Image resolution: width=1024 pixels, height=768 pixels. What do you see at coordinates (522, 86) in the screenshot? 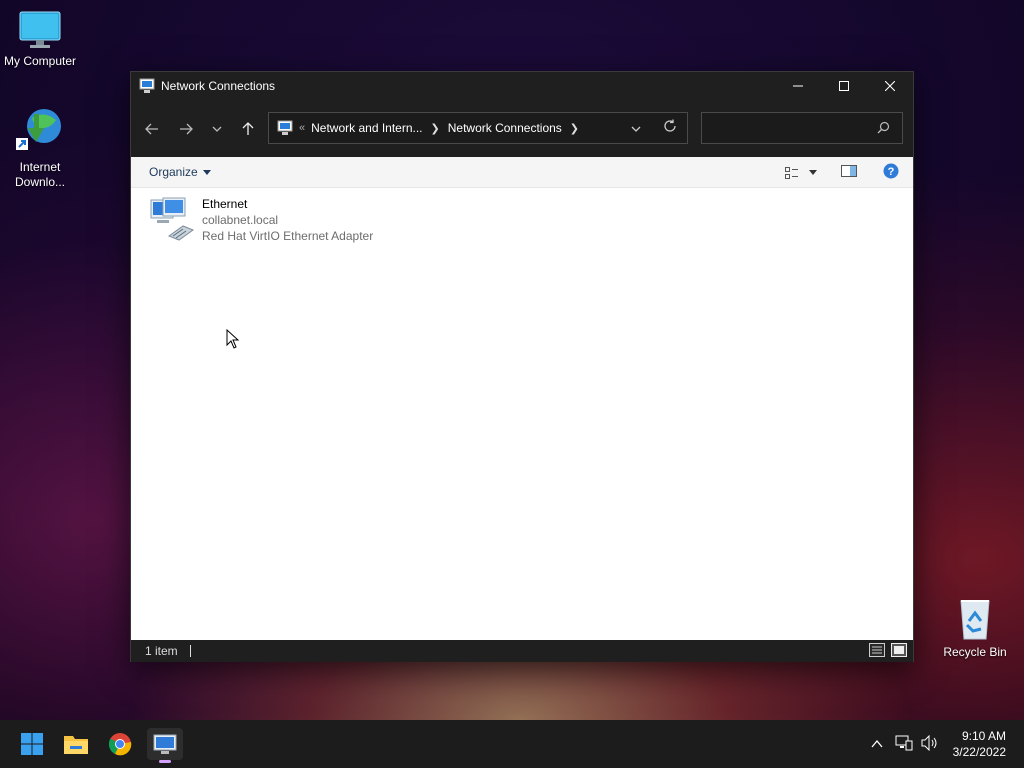
I see `title-bar: Network Connections` at bounding box center [522, 86].